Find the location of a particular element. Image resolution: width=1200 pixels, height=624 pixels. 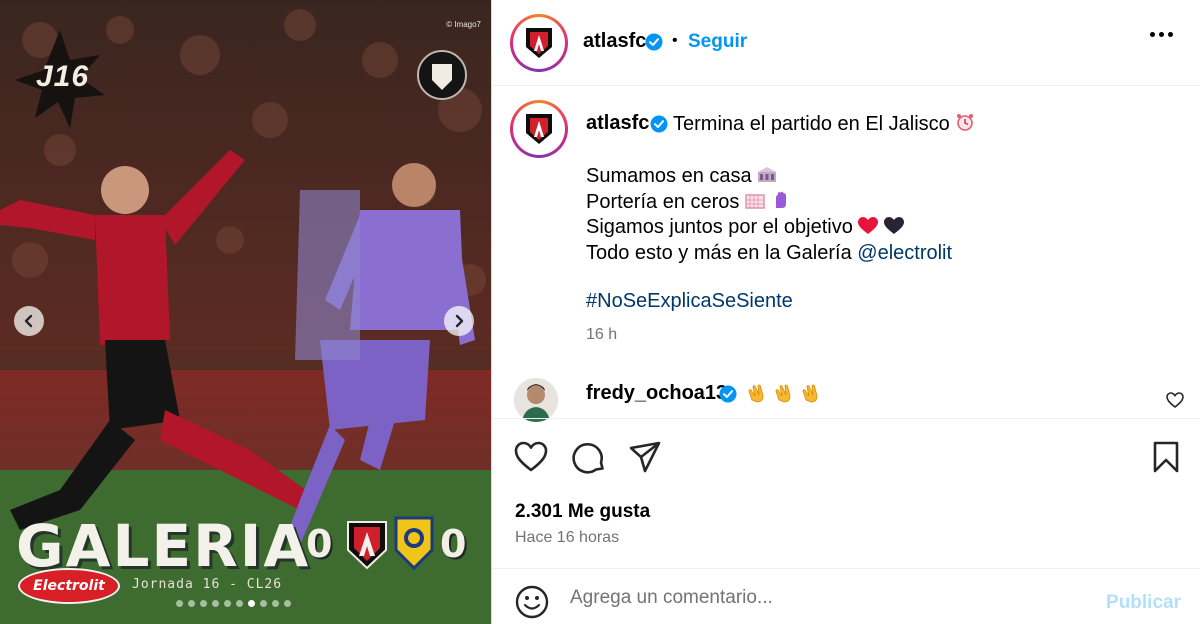

matchday-label: Jornada 16 - CL26 is located at coordinates (207, 584).